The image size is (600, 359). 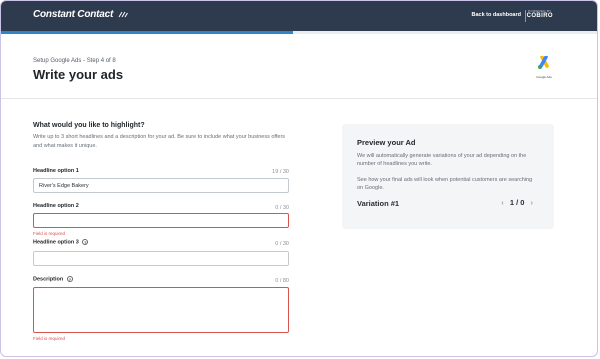 What do you see at coordinates (282, 281) in the screenshot?
I see `description-counter: 0 / 80` at bounding box center [282, 281].